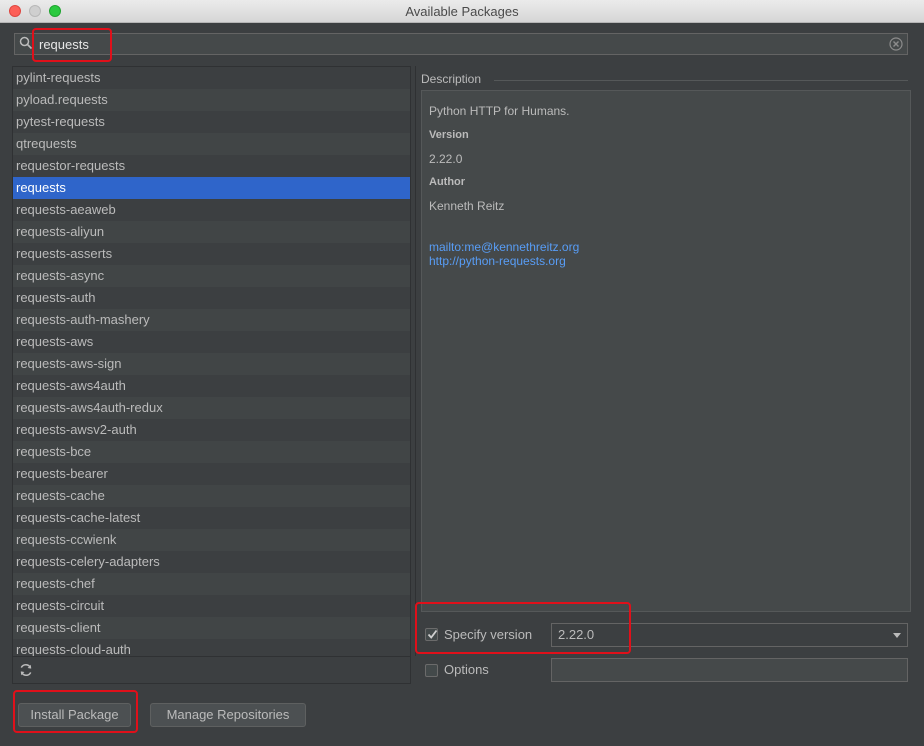  What do you see at coordinates (211, 342) in the screenshot?
I see `list-item: requests-aws` at bounding box center [211, 342].